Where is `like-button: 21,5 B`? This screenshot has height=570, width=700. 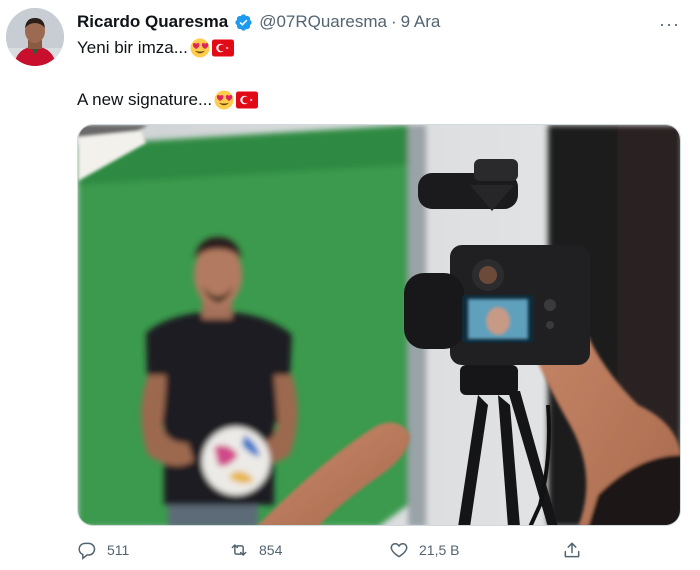
like-button: 21,5 B is located at coordinates (424, 550).